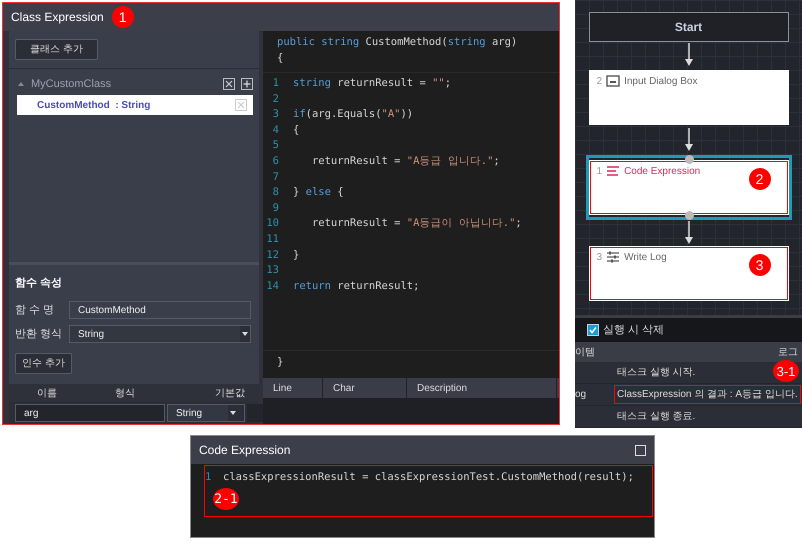 The height and width of the screenshot is (557, 802). Describe the element at coordinates (688, 97) in the screenshot. I see `flow-node: 2 Input Dialog Box` at that location.